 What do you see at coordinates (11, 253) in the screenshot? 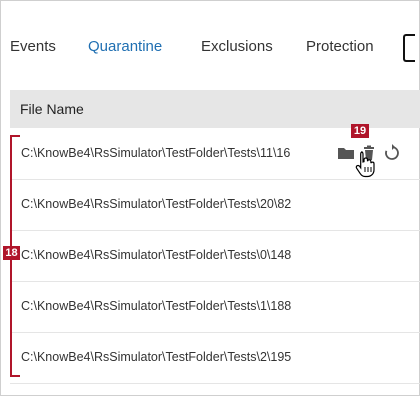
I see `rows-annotation-badge: 18` at bounding box center [11, 253].